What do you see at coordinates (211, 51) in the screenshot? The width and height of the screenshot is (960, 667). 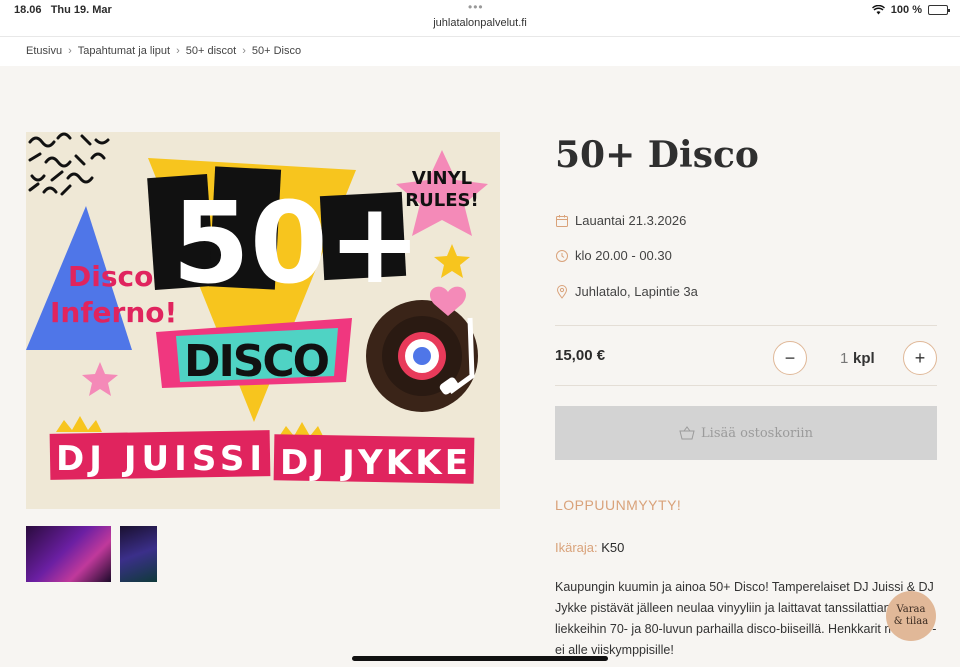 I see `breadcrumb-discos: 50+ discot` at bounding box center [211, 51].